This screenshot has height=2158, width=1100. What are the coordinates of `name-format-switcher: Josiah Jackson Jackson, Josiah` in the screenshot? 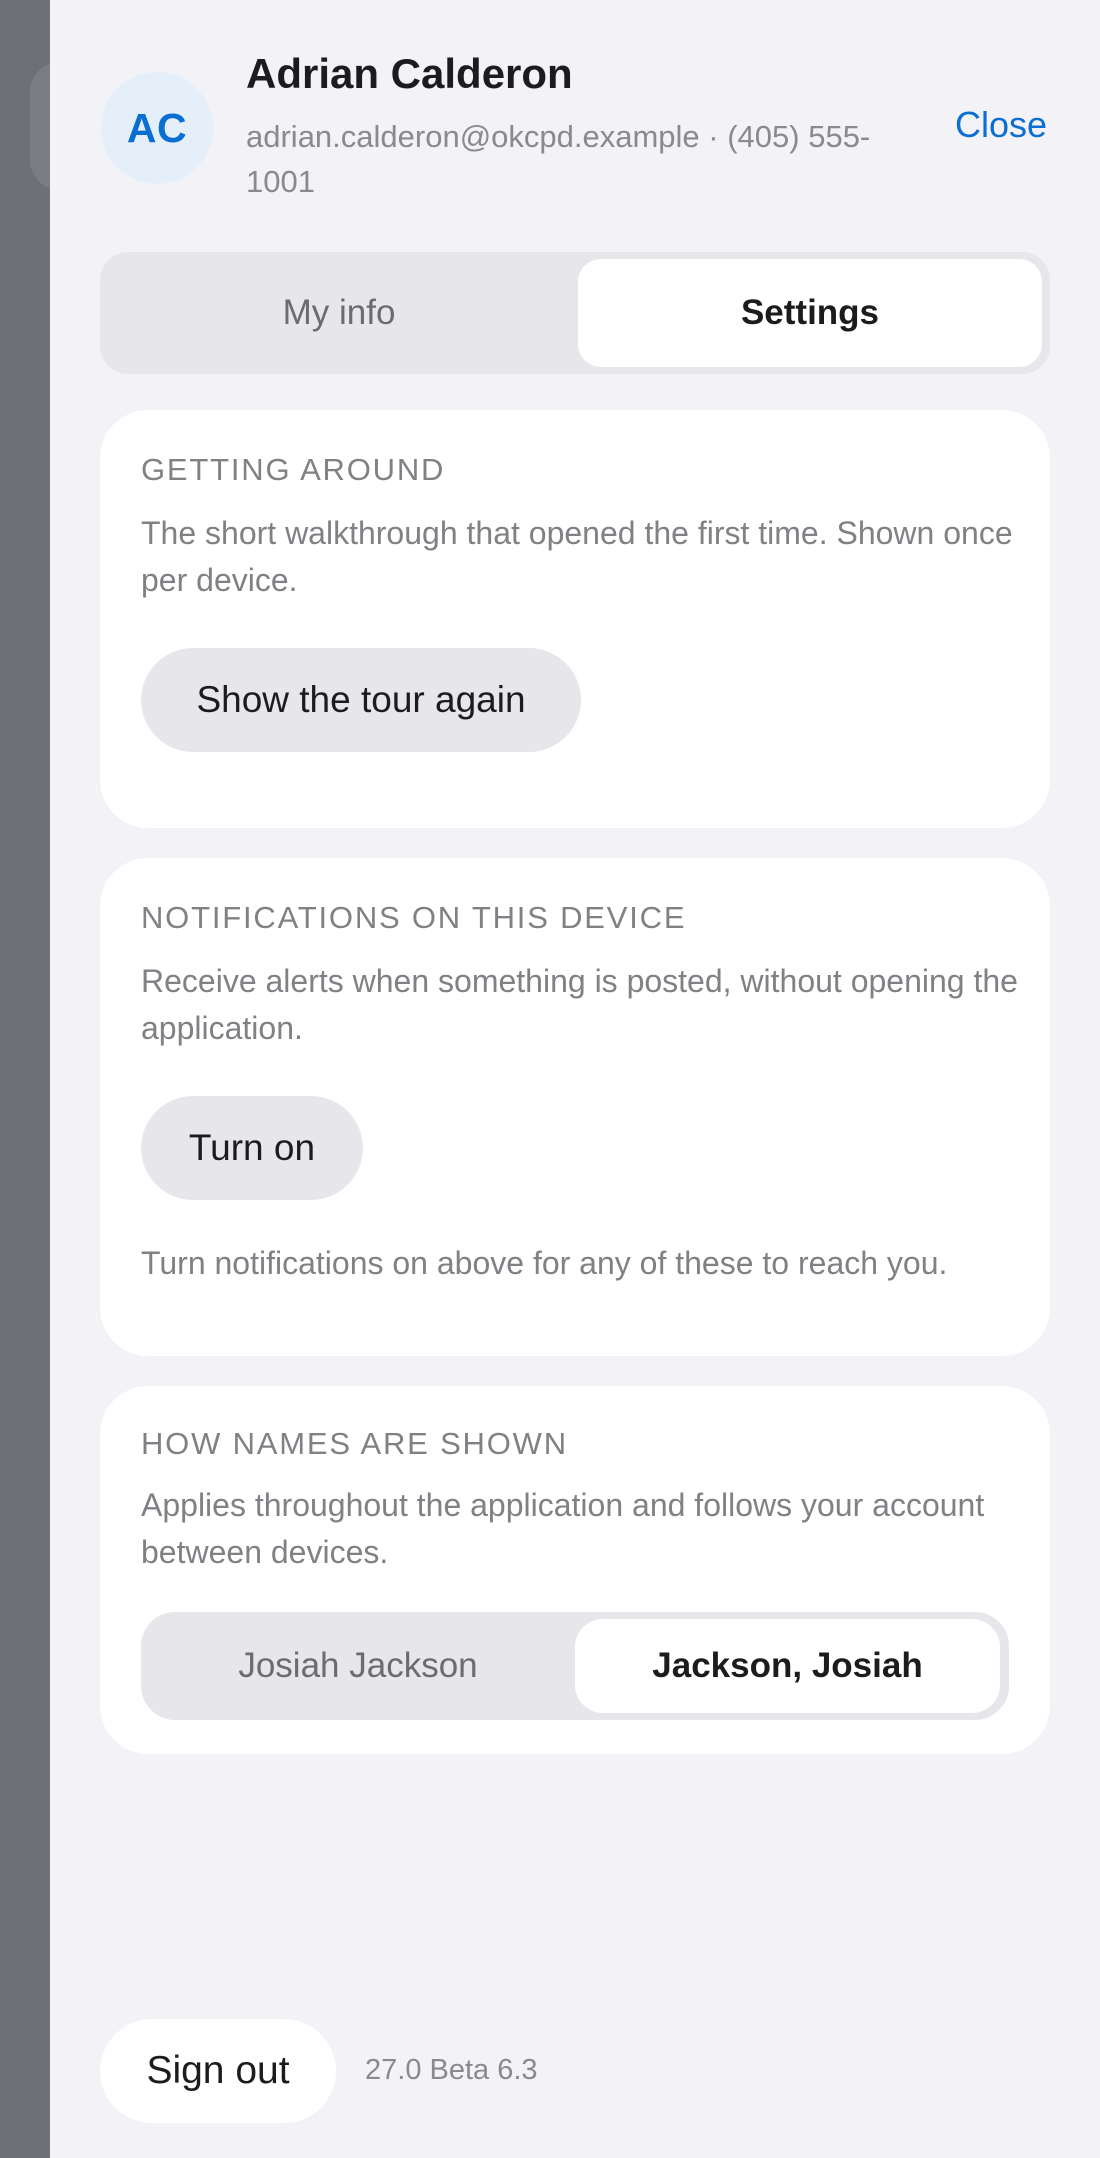 It's located at (575, 1666).